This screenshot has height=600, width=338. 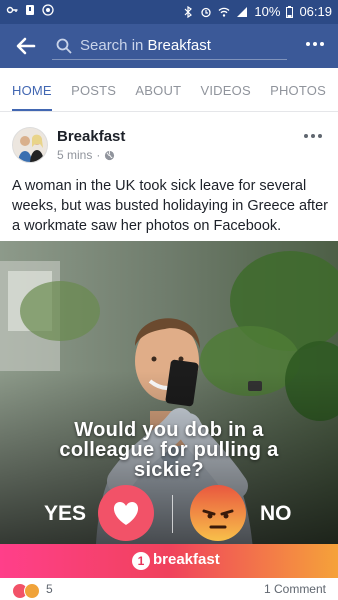 I want to click on app-bar: Search in Breakfast, so click(x=169, y=46).